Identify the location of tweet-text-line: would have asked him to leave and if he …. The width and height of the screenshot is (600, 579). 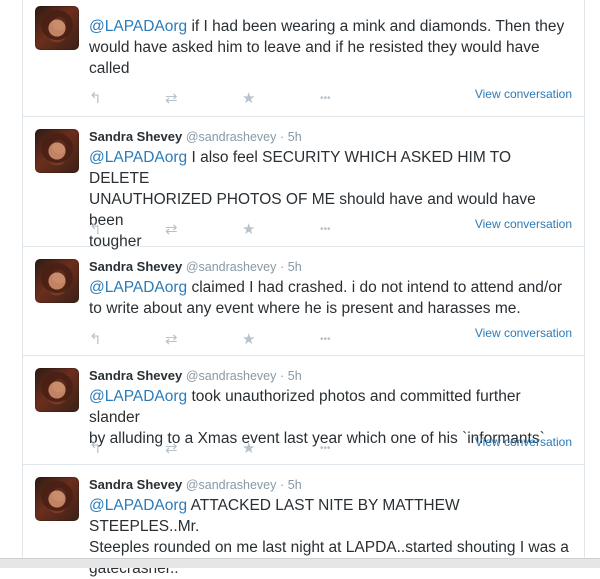
(314, 47).